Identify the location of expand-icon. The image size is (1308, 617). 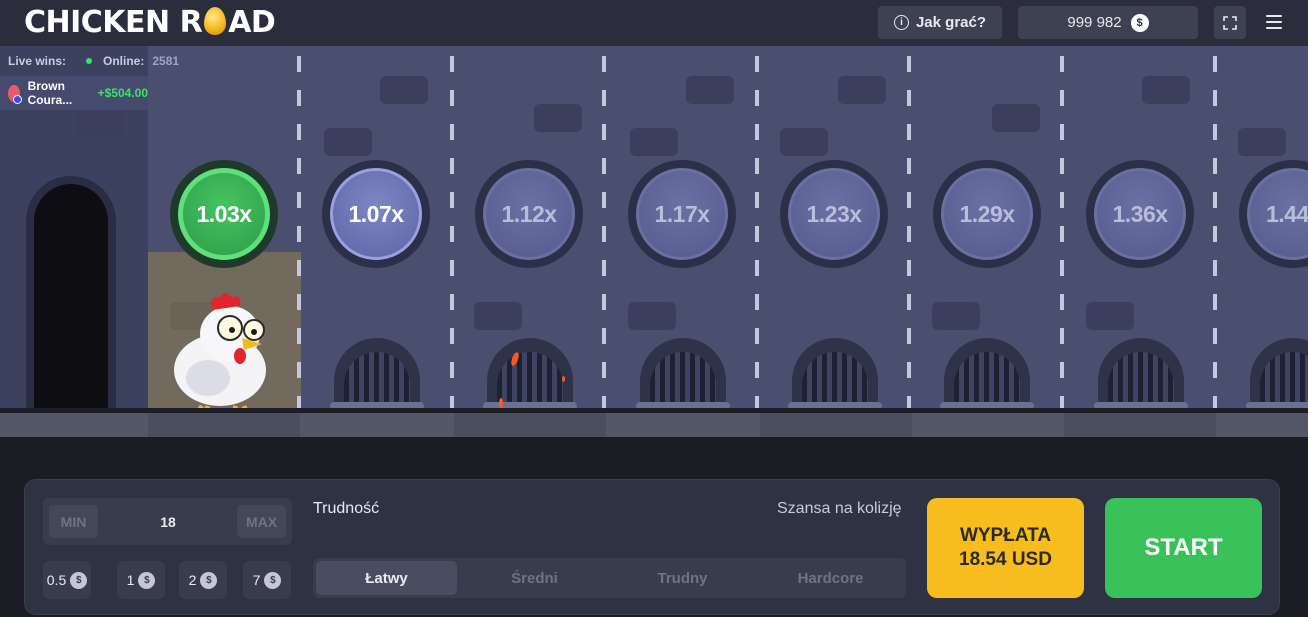
(1230, 22).